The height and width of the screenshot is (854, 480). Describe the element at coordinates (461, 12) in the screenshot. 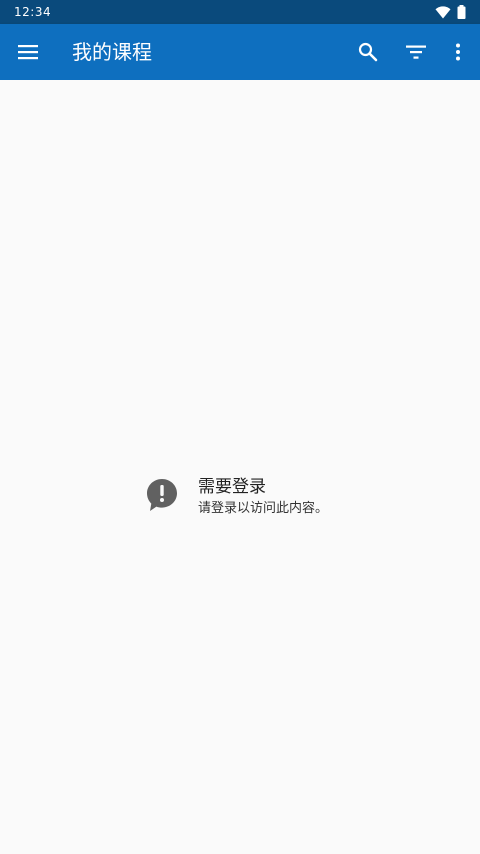

I see `battery-icon` at that location.